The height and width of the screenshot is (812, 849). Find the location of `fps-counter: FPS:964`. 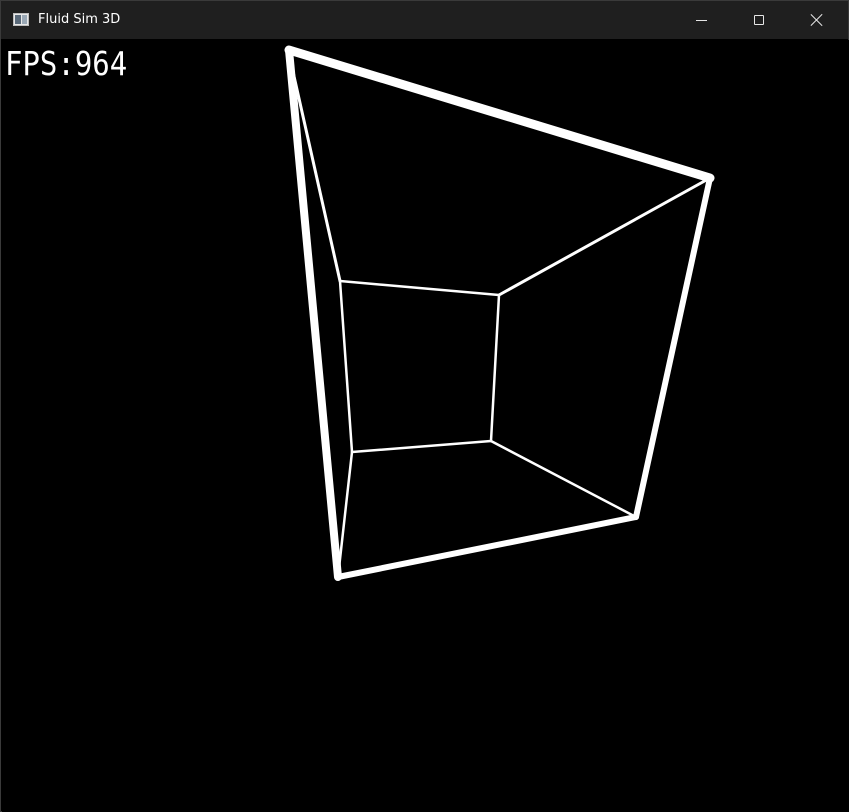

fps-counter: FPS:964 is located at coordinates (66, 64).